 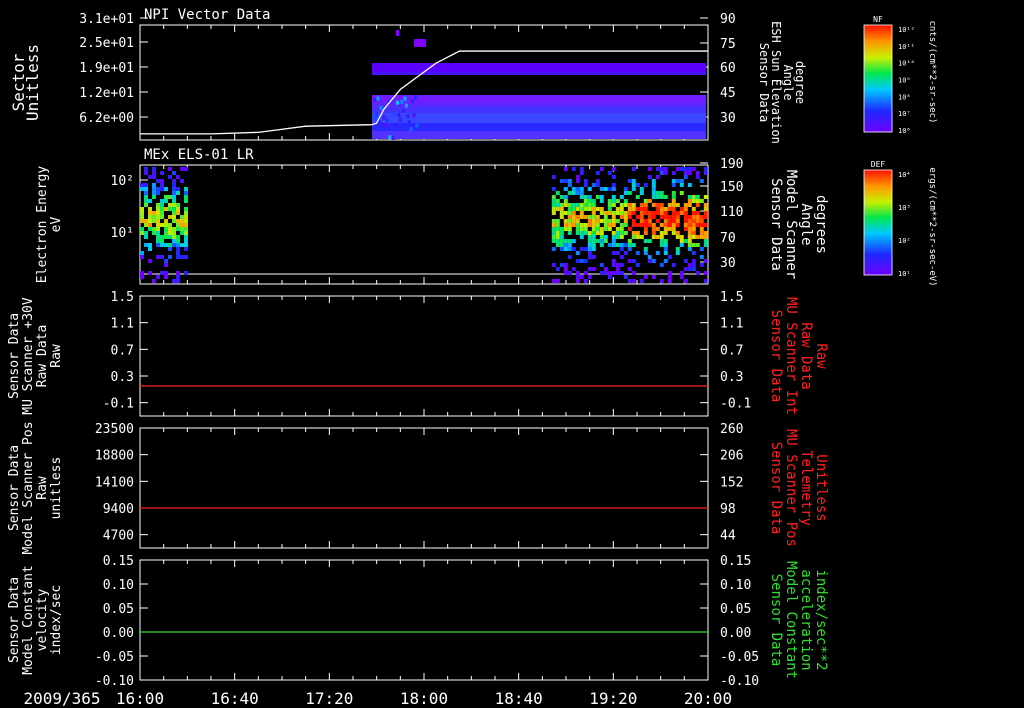 What do you see at coordinates (739, 681) in the screenshot?
I see `y2-tick-label: -0.10` at bounding box center [739, 681].